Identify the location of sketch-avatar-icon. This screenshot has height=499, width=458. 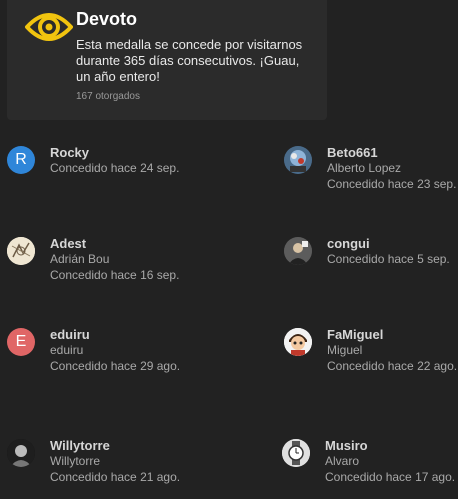
(21, 251).